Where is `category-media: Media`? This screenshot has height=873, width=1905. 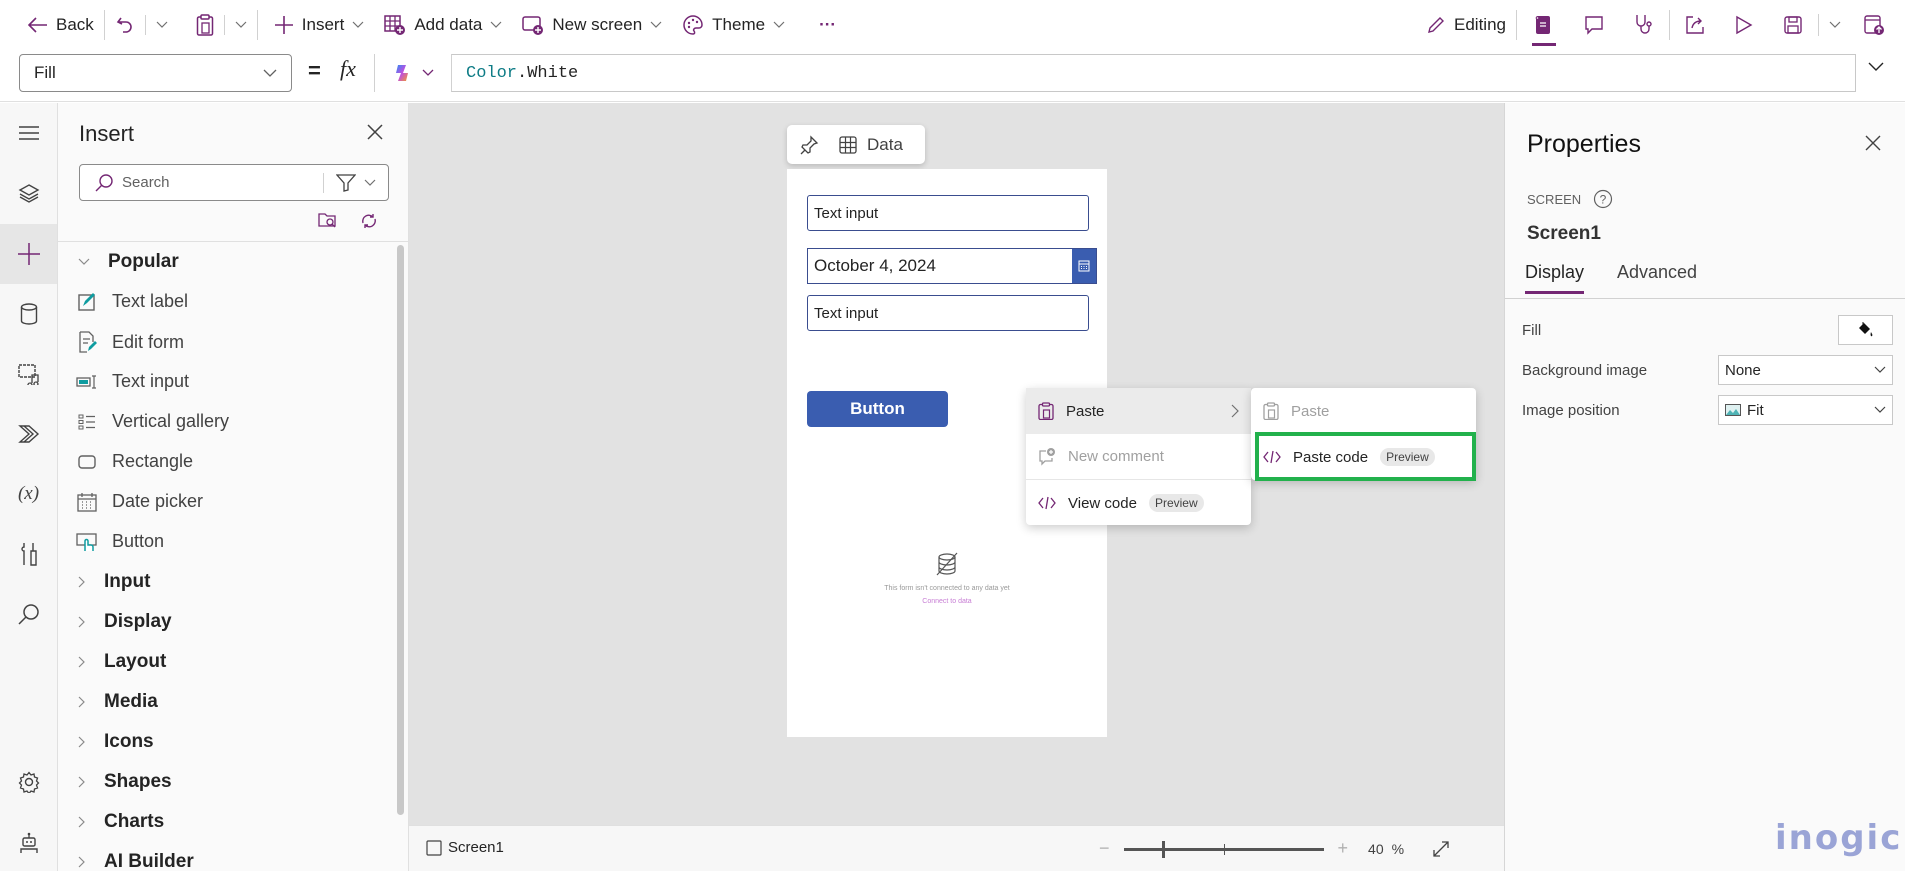 category-media: Media is located at coordinates (118, 702).